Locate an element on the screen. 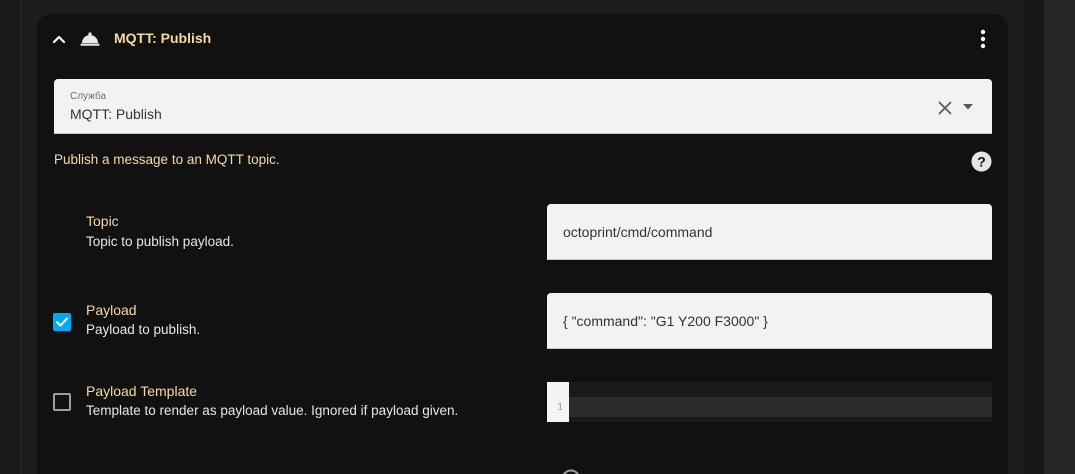  service-description: Publish a message to an MQTT topic. is located at coordinates (167, 159).